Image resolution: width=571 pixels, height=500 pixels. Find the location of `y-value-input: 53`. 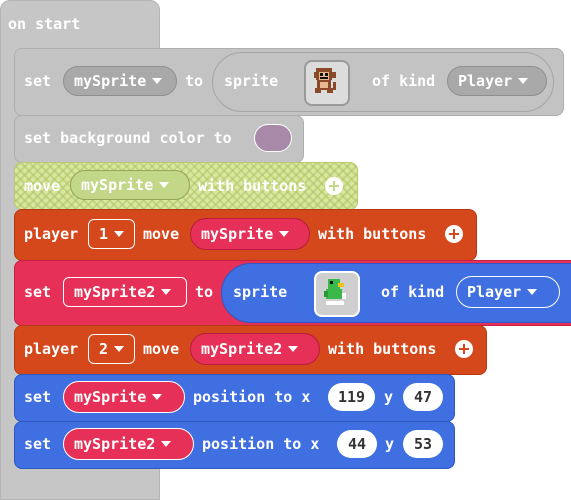

y-value-input: 53 is located at coordinates (423, 444).